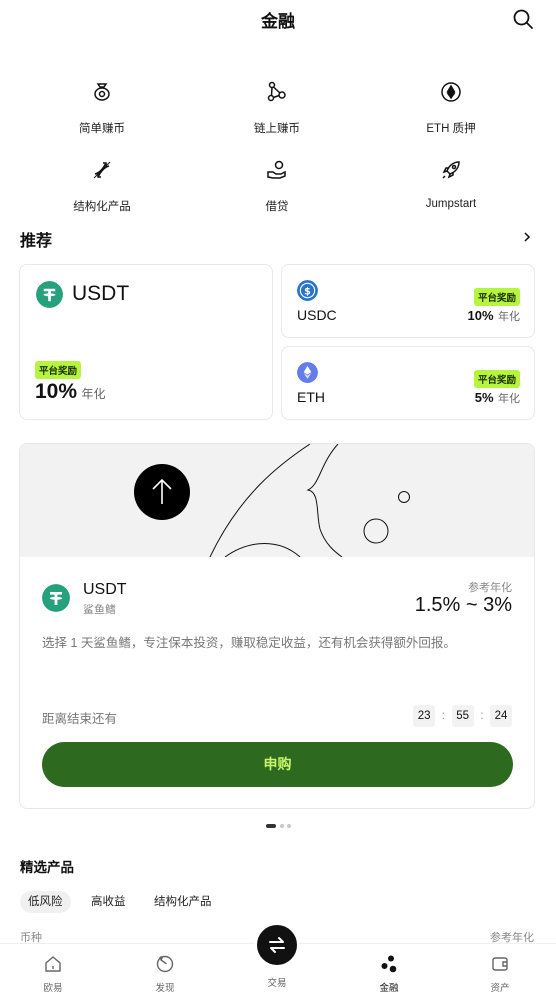 The image size is (556, 996). I want to click on money-bag-icon, so click(102, 92).